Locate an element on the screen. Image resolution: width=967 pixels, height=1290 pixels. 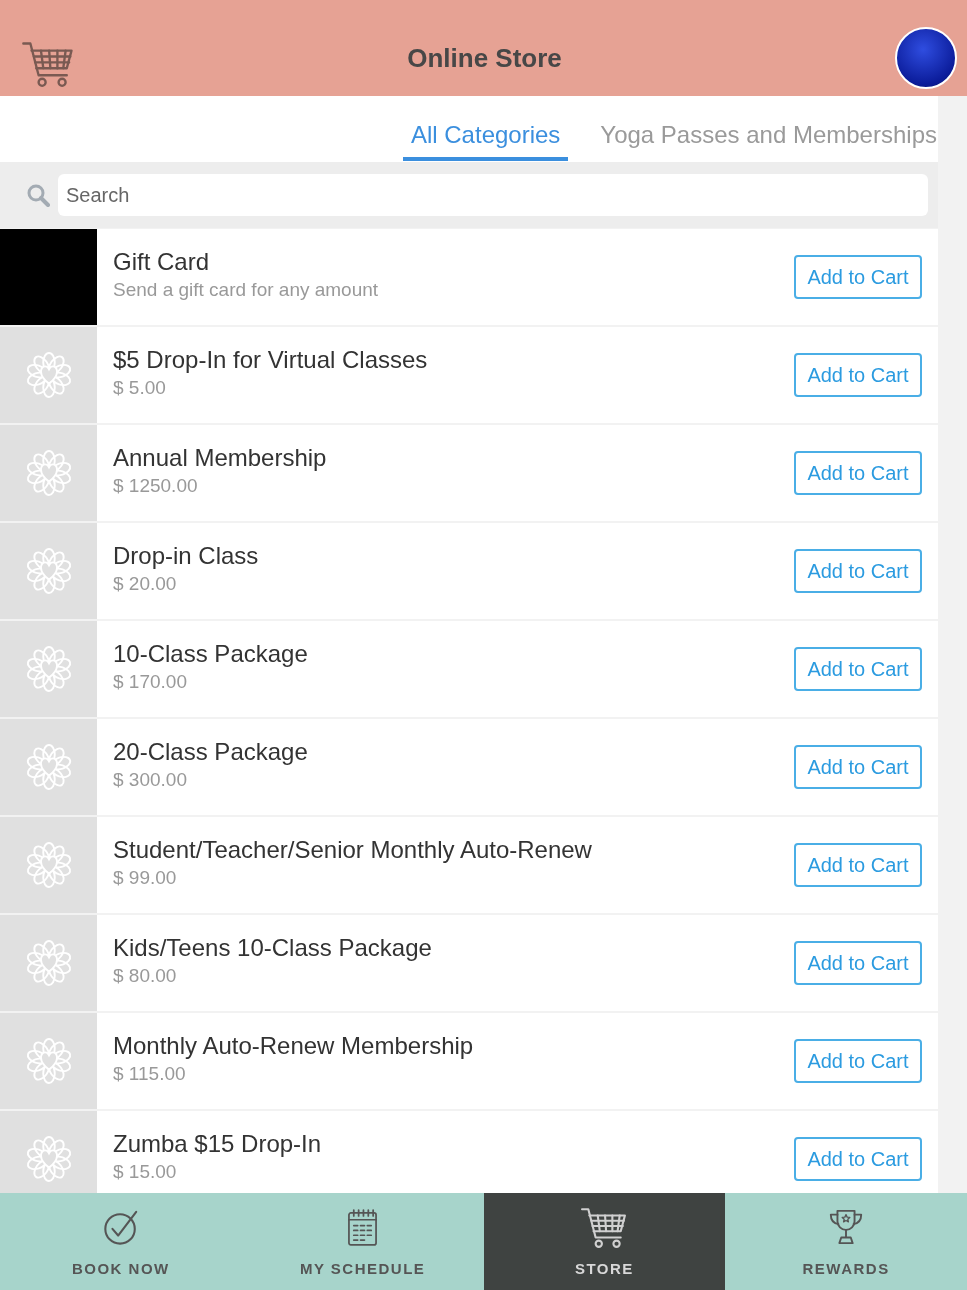
product-name: Zumba $15 Drop-In is located at coordinates (218, 1144).